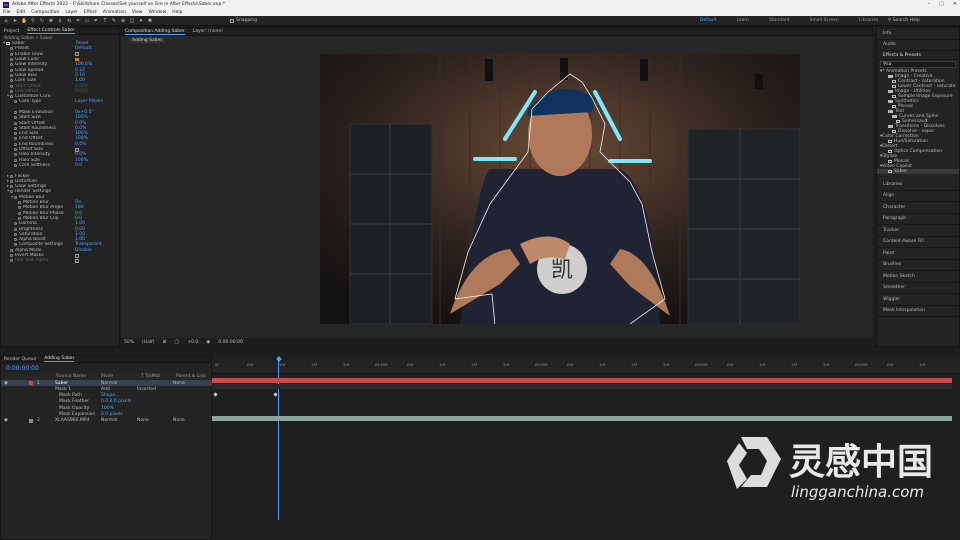 The image size is (960, 540). What do you see at coordinates (80, 229) in the screenshot?
I see `property-value: 0.00` at bounding box center [80, 229].